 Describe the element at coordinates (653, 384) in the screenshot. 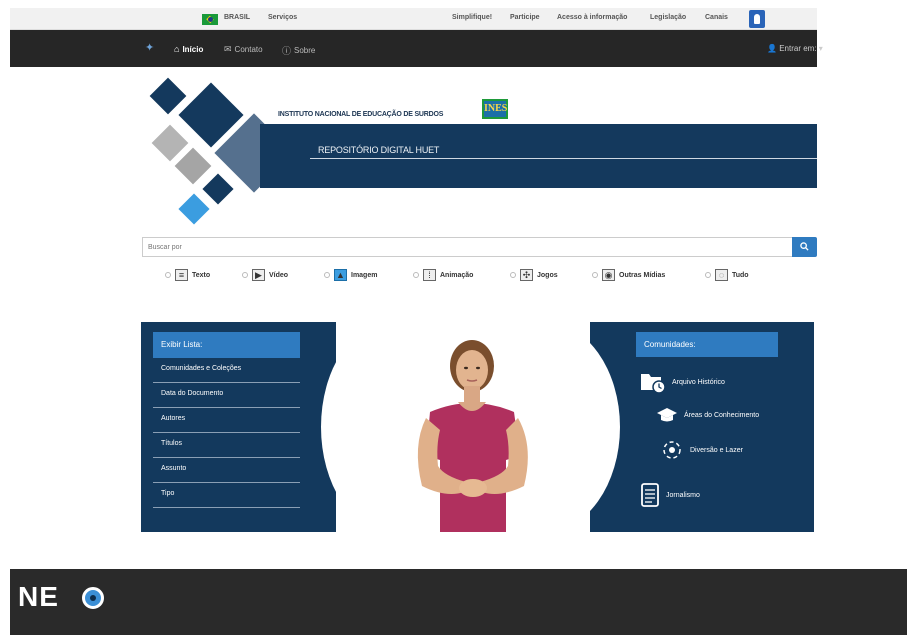

I see `folder-clock-icon` at that location.